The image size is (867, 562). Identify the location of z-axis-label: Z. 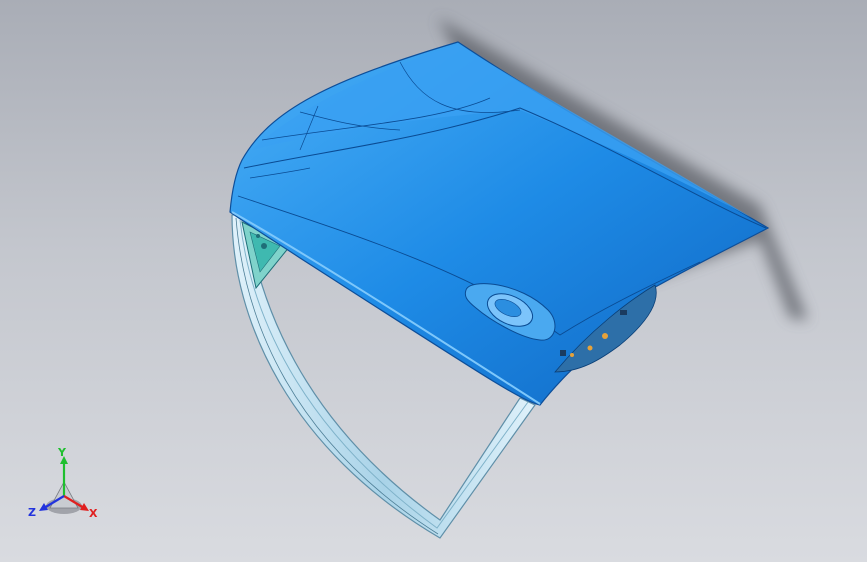
(32, 512).